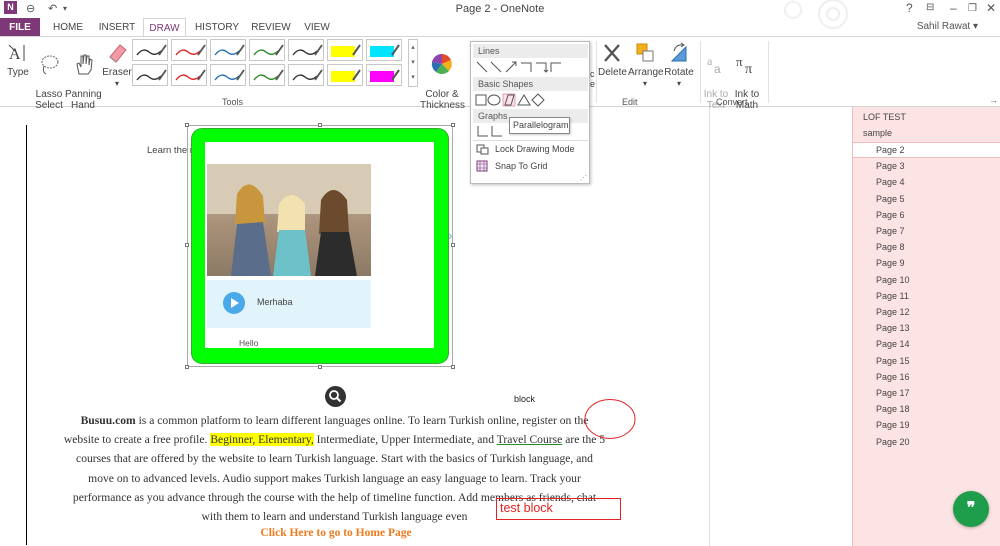 The image size is (1000, 546). Describe the element at coordinates (893, 425) in the screenshot. I see `page-item: Page 19` at that location.